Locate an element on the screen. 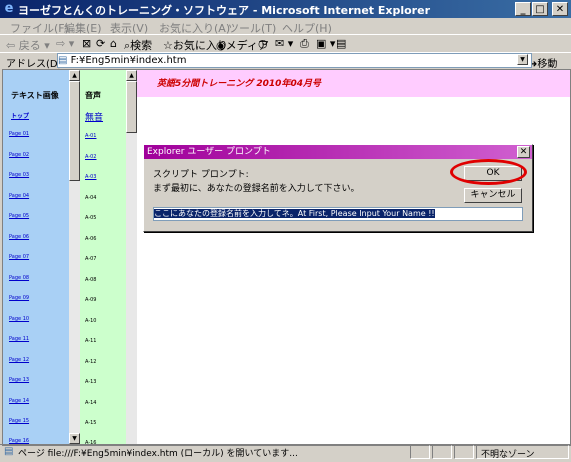  page-link: Page 12 is located at coordinates (19, 360).